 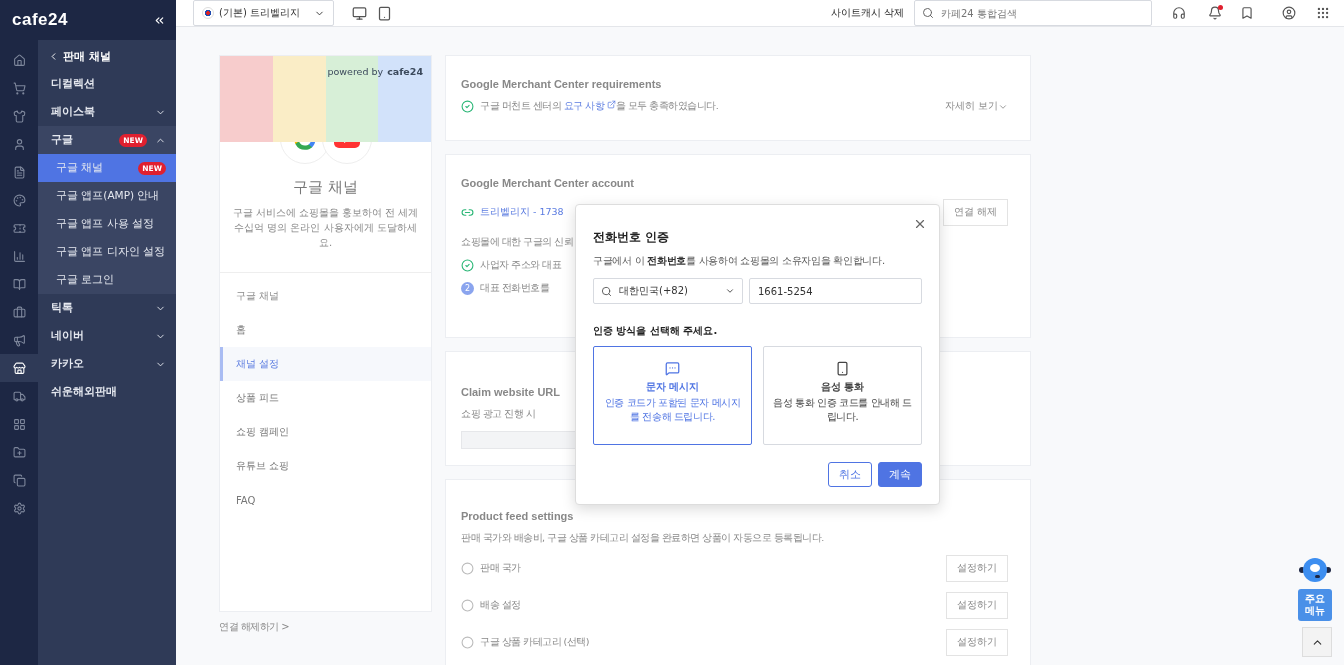 What do you see at coordinates (107, 196) in the screenshot?
I see `submenu-item: 구글 앱프(AMP) 안내` at bounding box center [107, 196].